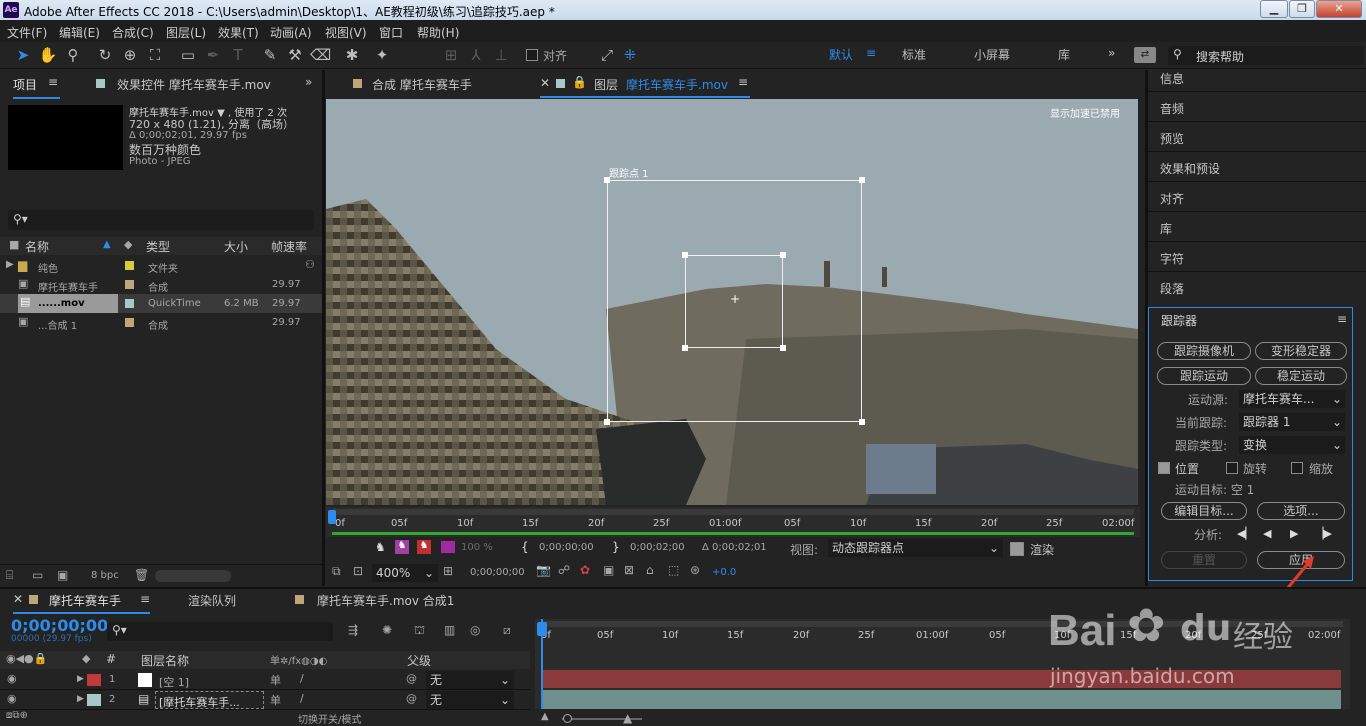 This screenshot has width=1366, height=726. Describe the element at coordinates (507, 630) in the screenshot. I see `graph-editor-icon: ⧄` at that location.